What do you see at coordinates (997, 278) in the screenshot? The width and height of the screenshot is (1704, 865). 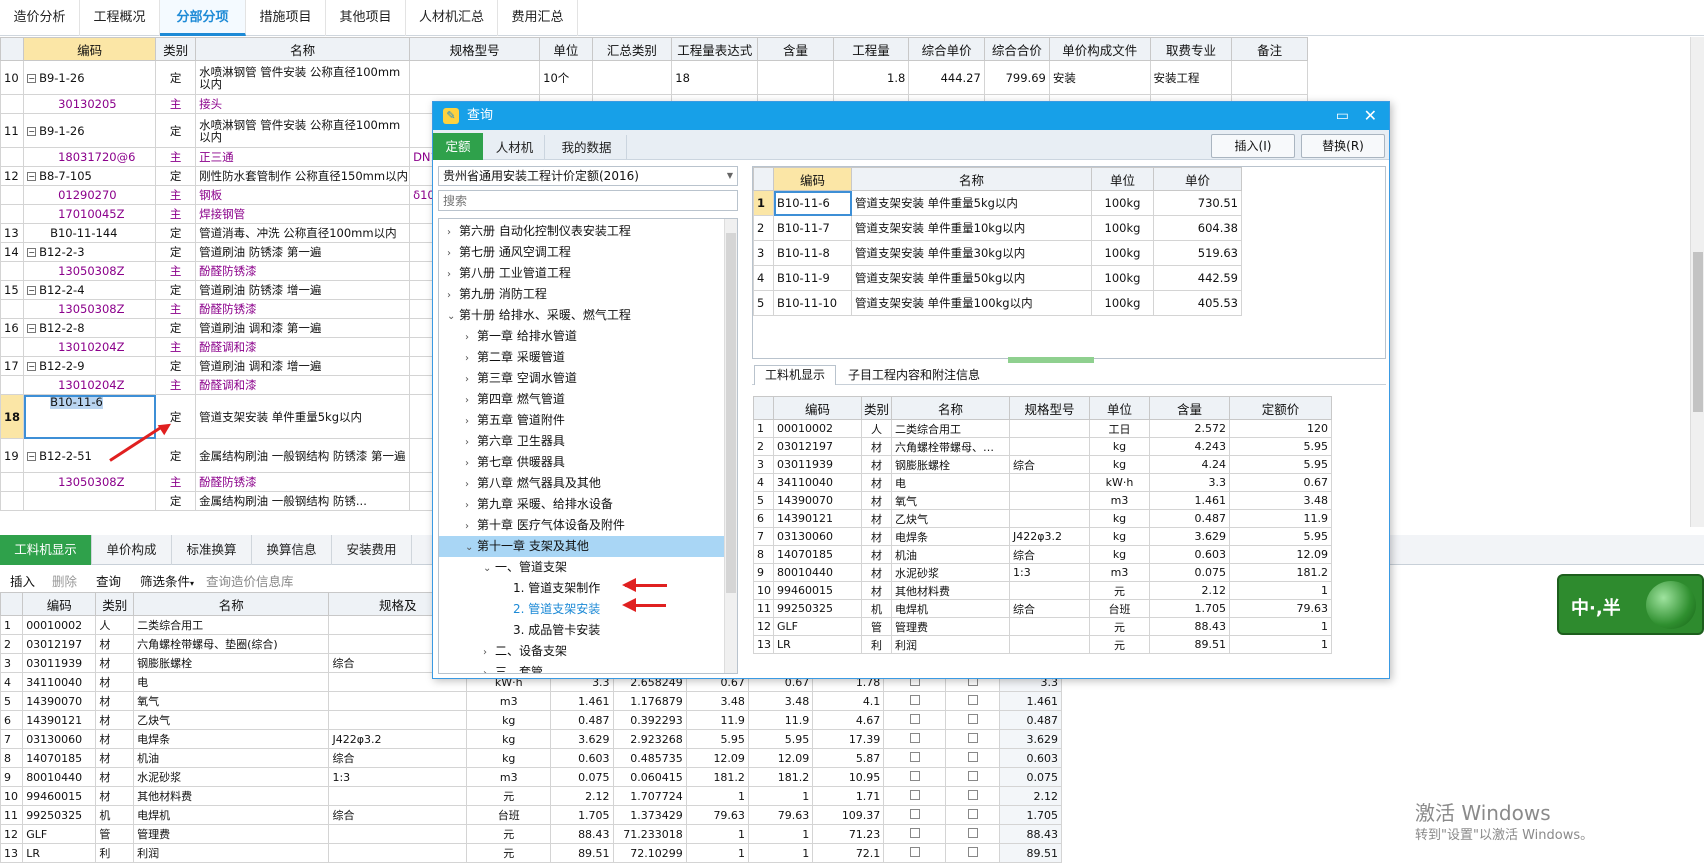 I see `quota-row: 4 B10-11-9 管道支架安装 单件重量50kg以内 100kg 442.59` at bounding box center [997, 278].